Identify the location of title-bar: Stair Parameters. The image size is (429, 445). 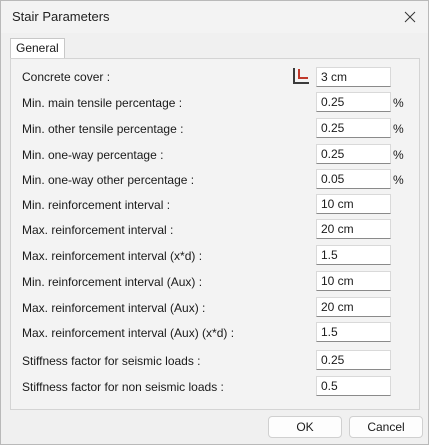
(214, 17).